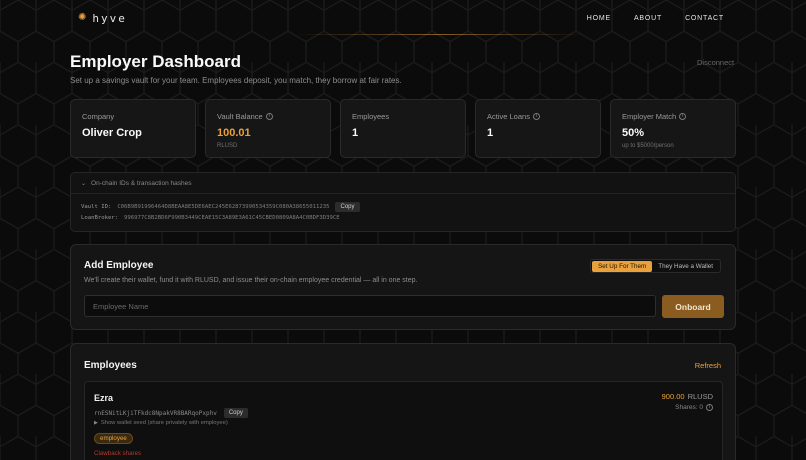  I want to click on stat-label: Employees, so click(371, 116).